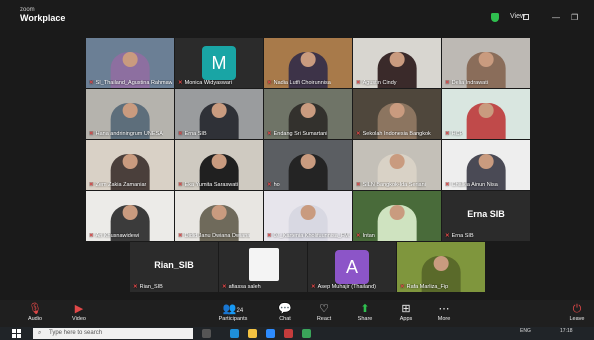 Image resolution: width=594 pixels, height=340 pixels. What do you see at coordinates (219, 114) in the screenshot?
I see `participant-tile: ✕ Erna SIB` at bounding box center [219, 114].